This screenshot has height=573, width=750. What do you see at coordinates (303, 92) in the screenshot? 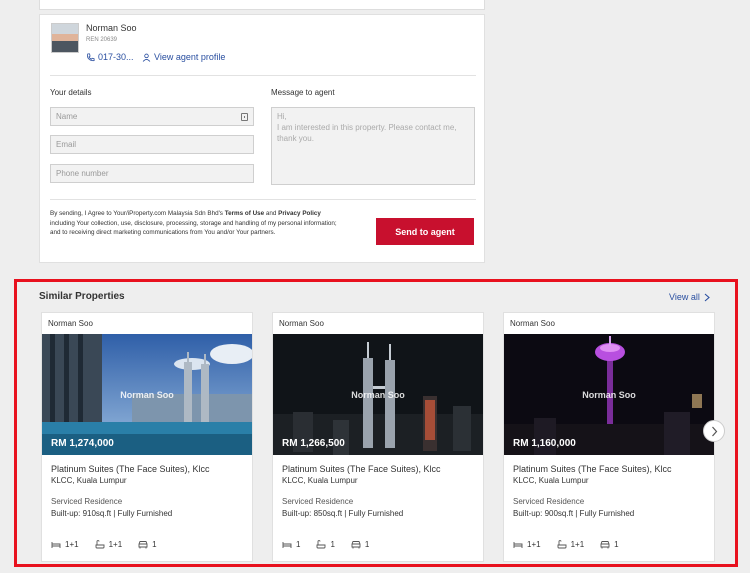
I see `message-to-agent-label: Message to agent` at bounding box center [303, 92].